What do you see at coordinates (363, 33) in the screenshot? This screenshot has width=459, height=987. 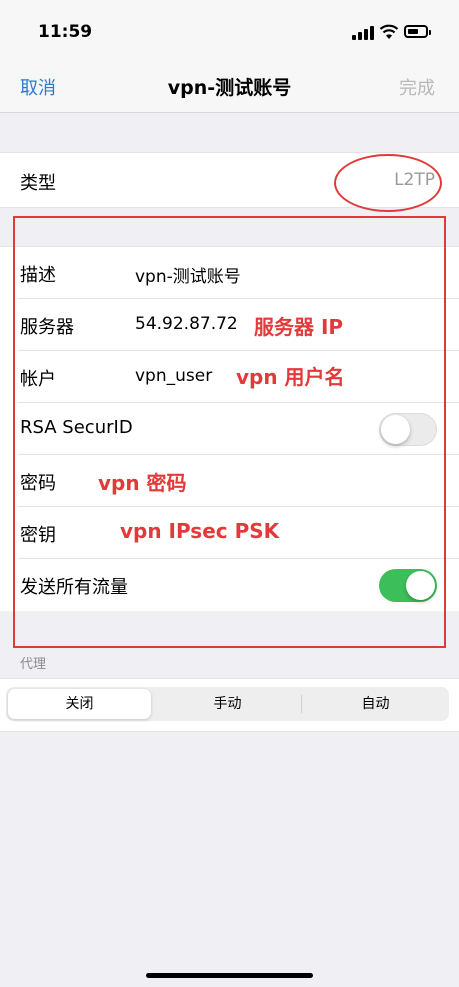 I see `cellular-signal-icon` at bounding box center [363, 33].